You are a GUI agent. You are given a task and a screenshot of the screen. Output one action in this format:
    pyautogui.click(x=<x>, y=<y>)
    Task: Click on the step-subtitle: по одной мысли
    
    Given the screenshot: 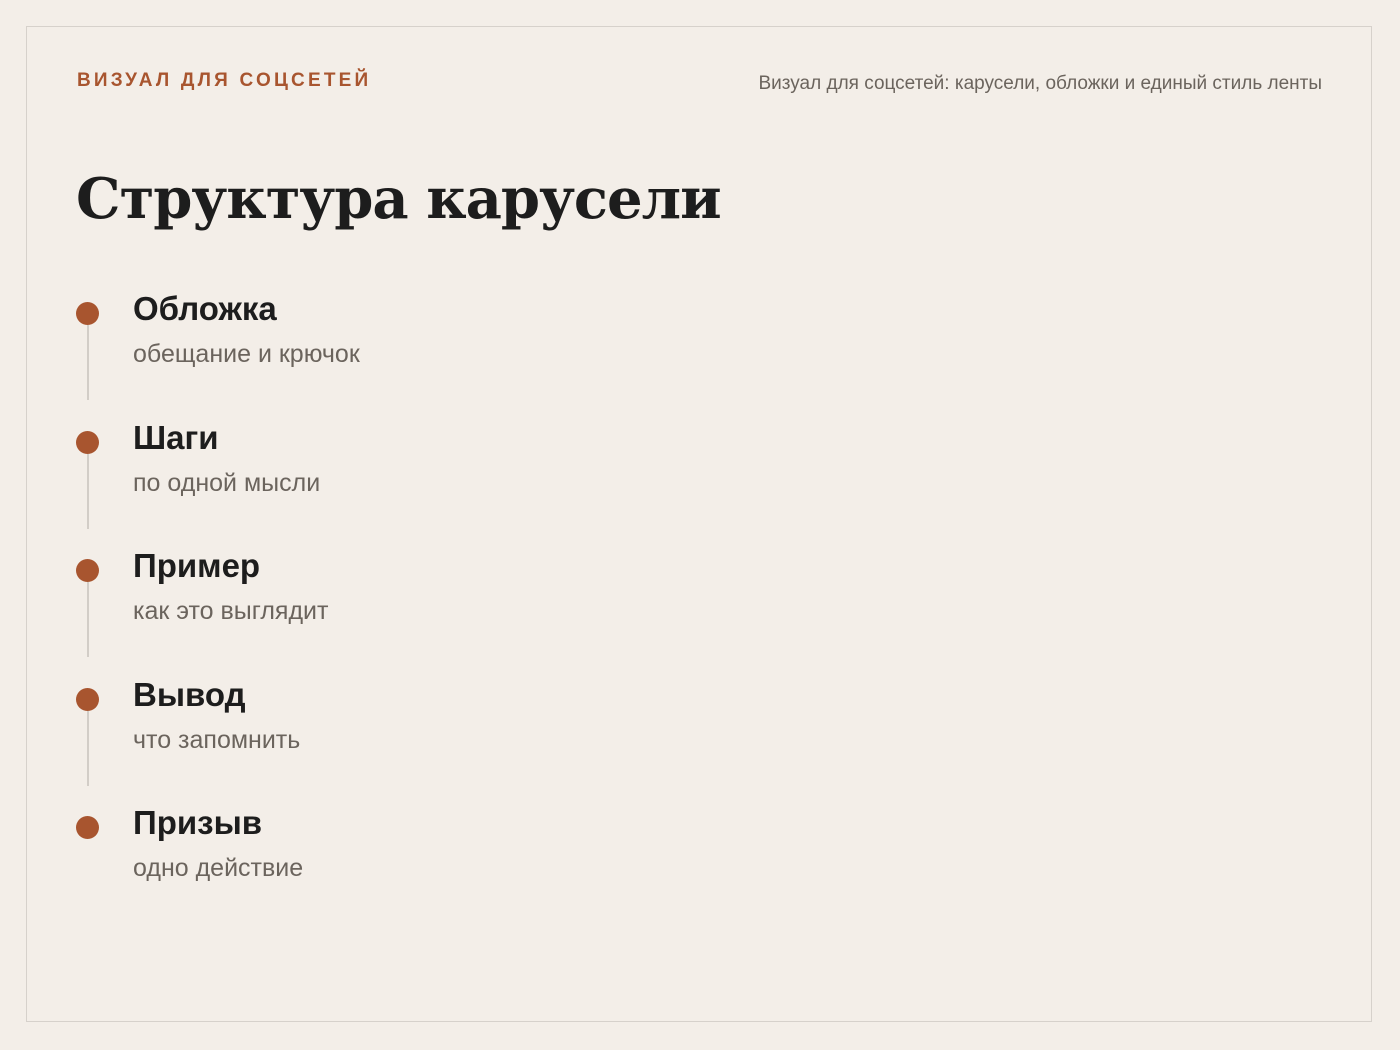 What is the action you would take?
    pyautogui.click(x=227, y=482)
    